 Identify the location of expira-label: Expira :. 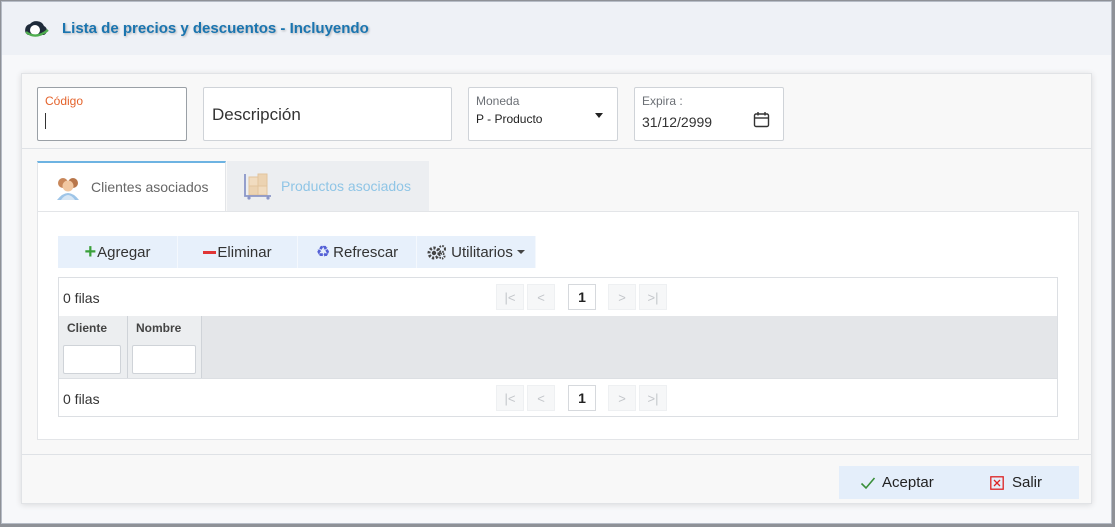
(662, 101).